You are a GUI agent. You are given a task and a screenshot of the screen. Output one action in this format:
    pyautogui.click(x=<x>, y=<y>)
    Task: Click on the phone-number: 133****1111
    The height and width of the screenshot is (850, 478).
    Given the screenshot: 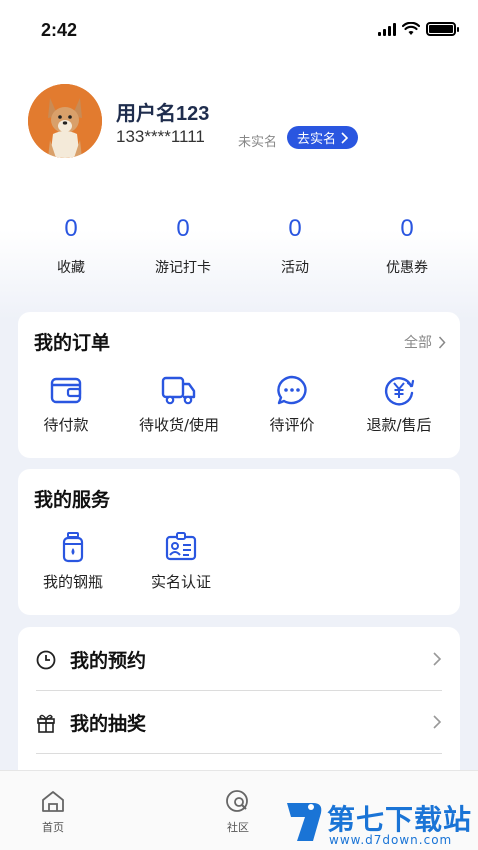 What is the action you would take?
    pyautogui.click(x=160, y=136)
    